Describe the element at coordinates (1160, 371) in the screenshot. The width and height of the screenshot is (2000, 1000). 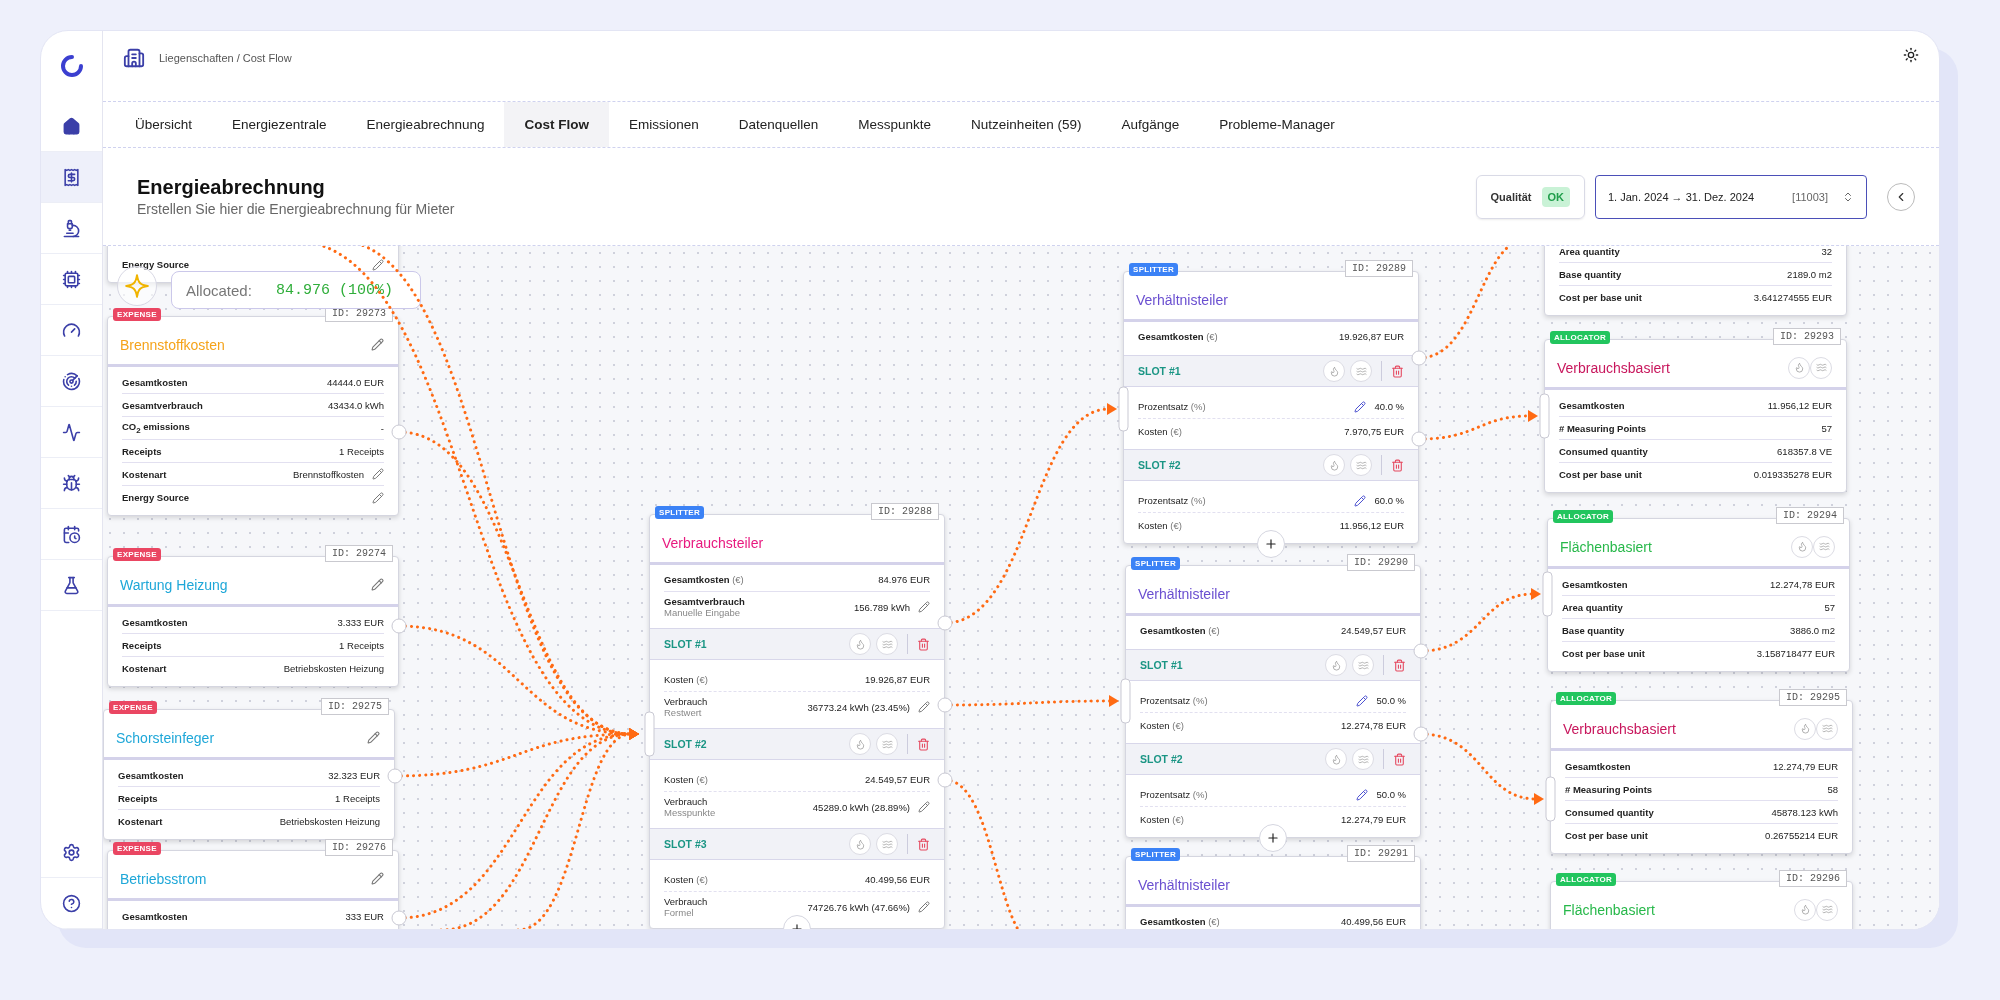
I see `slot-name: SLOT #1` at that location.